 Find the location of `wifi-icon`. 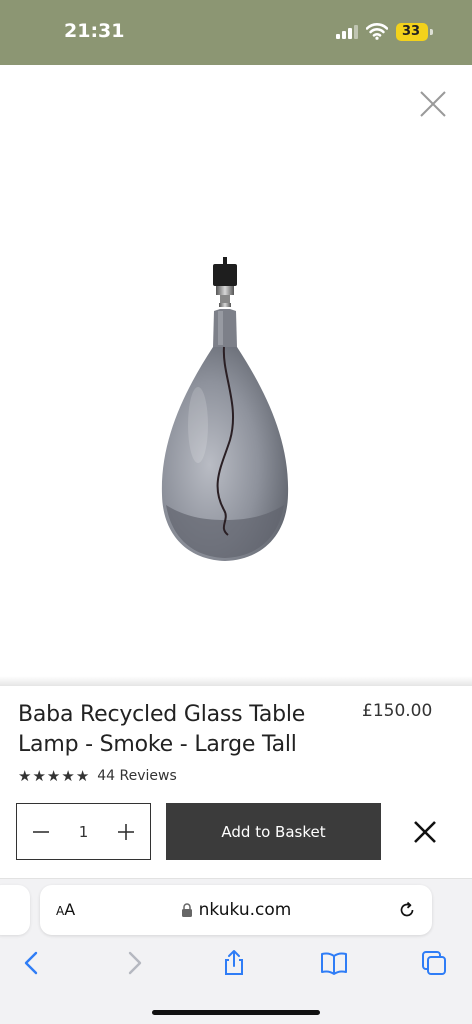

wifi-icon is located at coordinates (377, 31).